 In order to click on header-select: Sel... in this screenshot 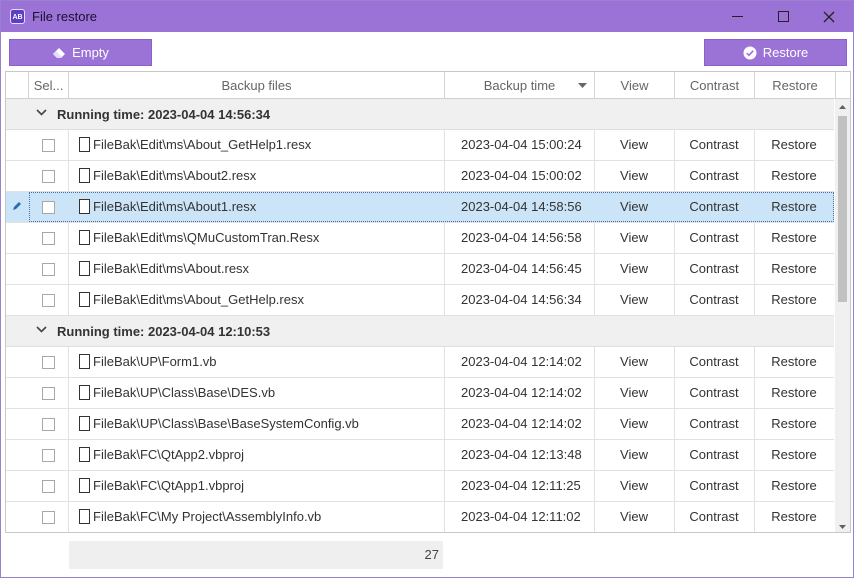, I will do `click(49, 85)`.